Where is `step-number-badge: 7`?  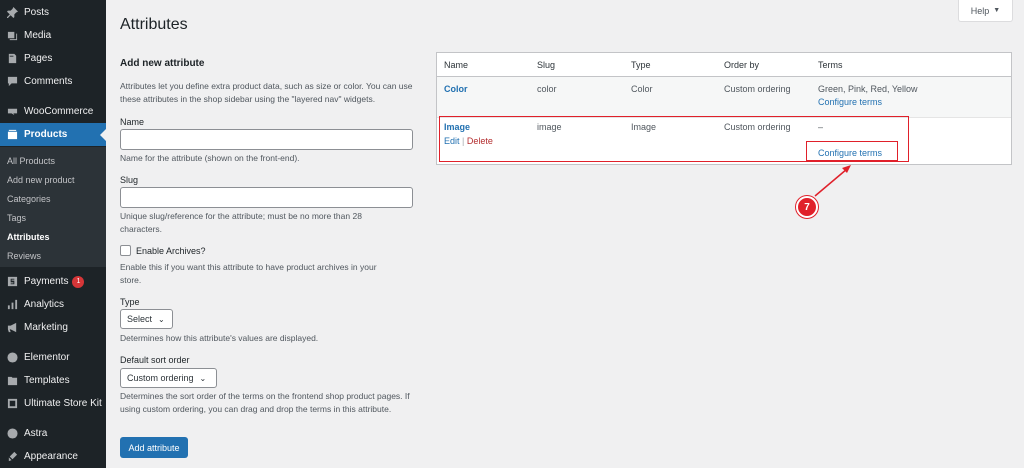 step-number-badge: 7 is located at coordinates (807, 207).